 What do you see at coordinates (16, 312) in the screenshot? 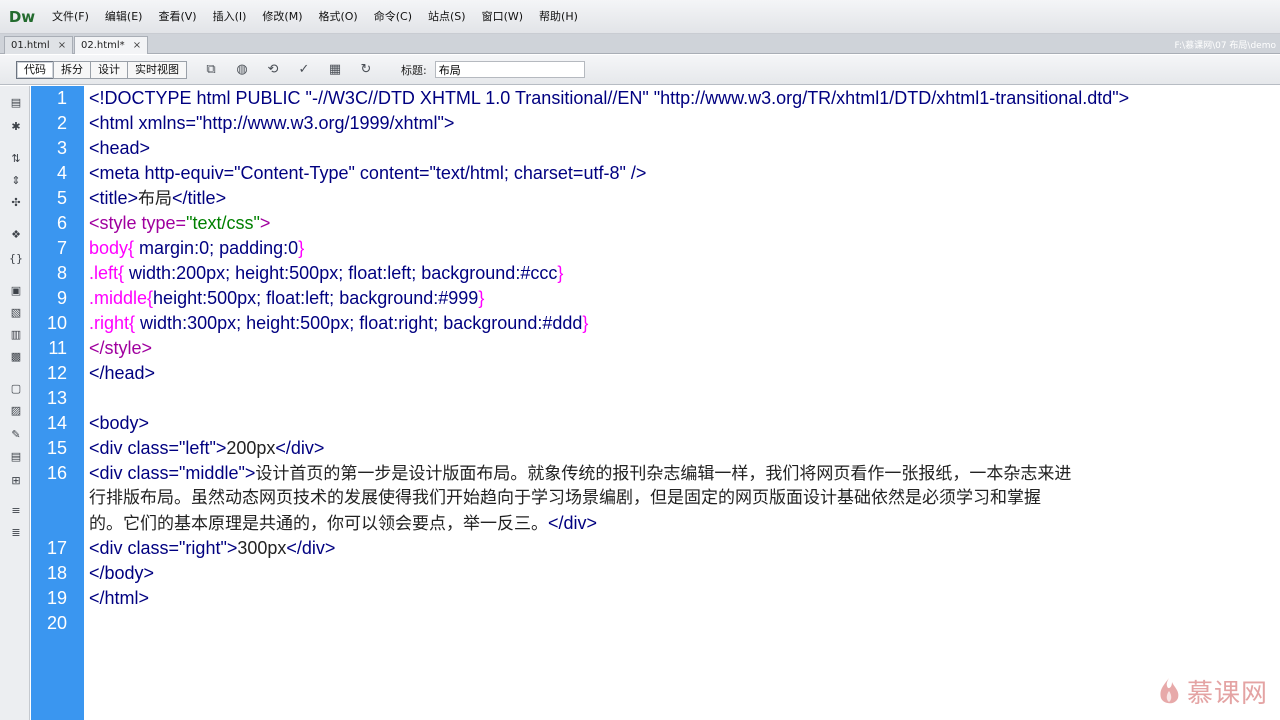
I see `word-wrap-icon: ▧` at bounding box center [16, 312].